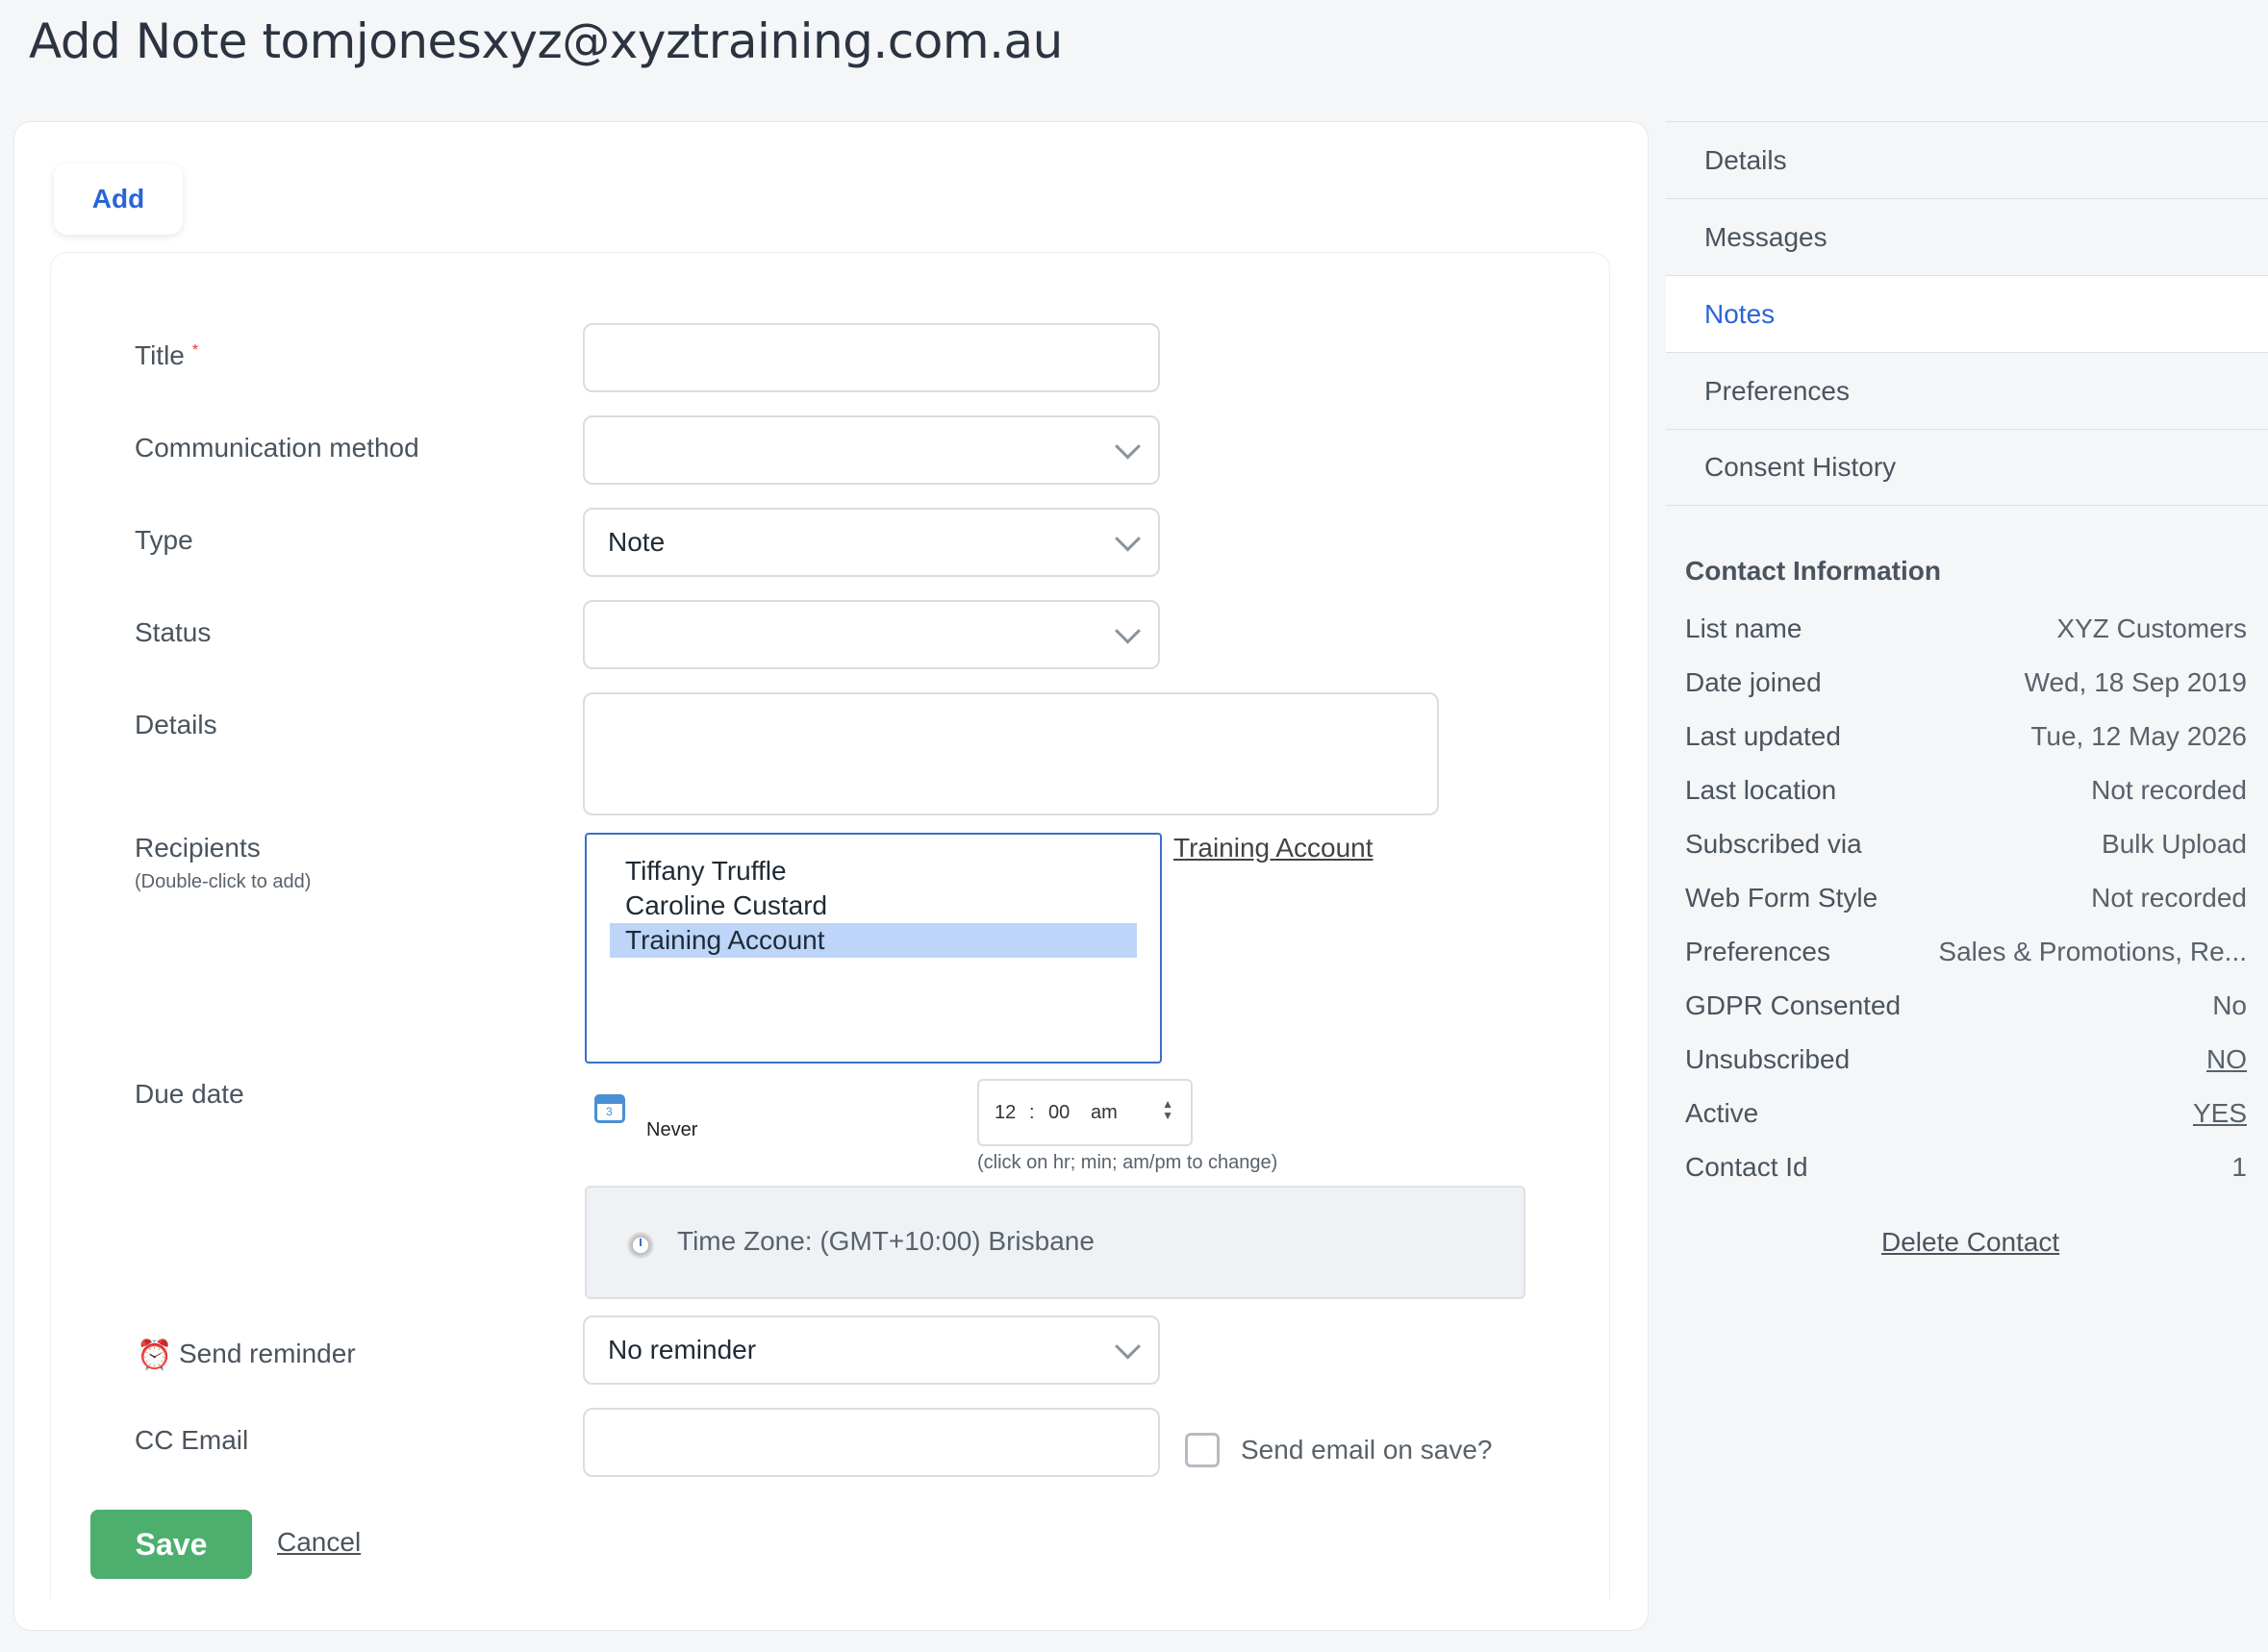 The width and height of the screenshot is (2268, 1652). I want to click on recipients-hint: (Double-click to add), so click(224, 881).